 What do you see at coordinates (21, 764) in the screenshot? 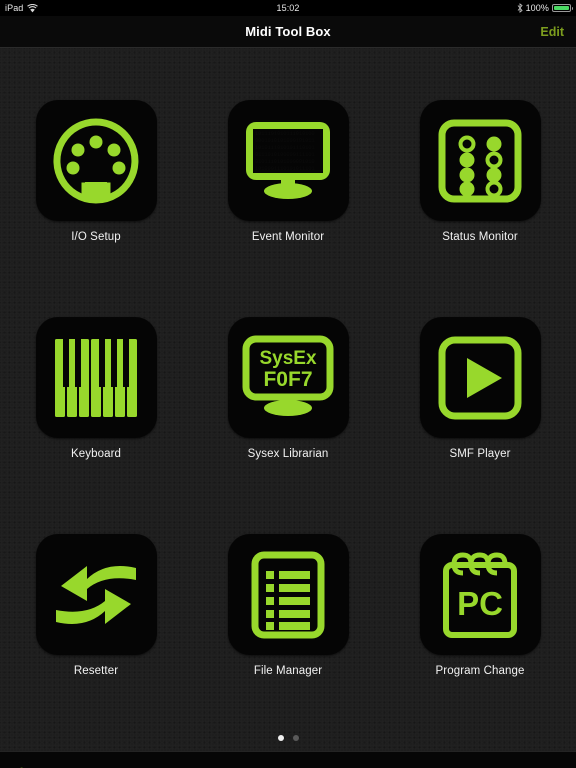
I see `add-button: +` at bounding box center [21, 764].